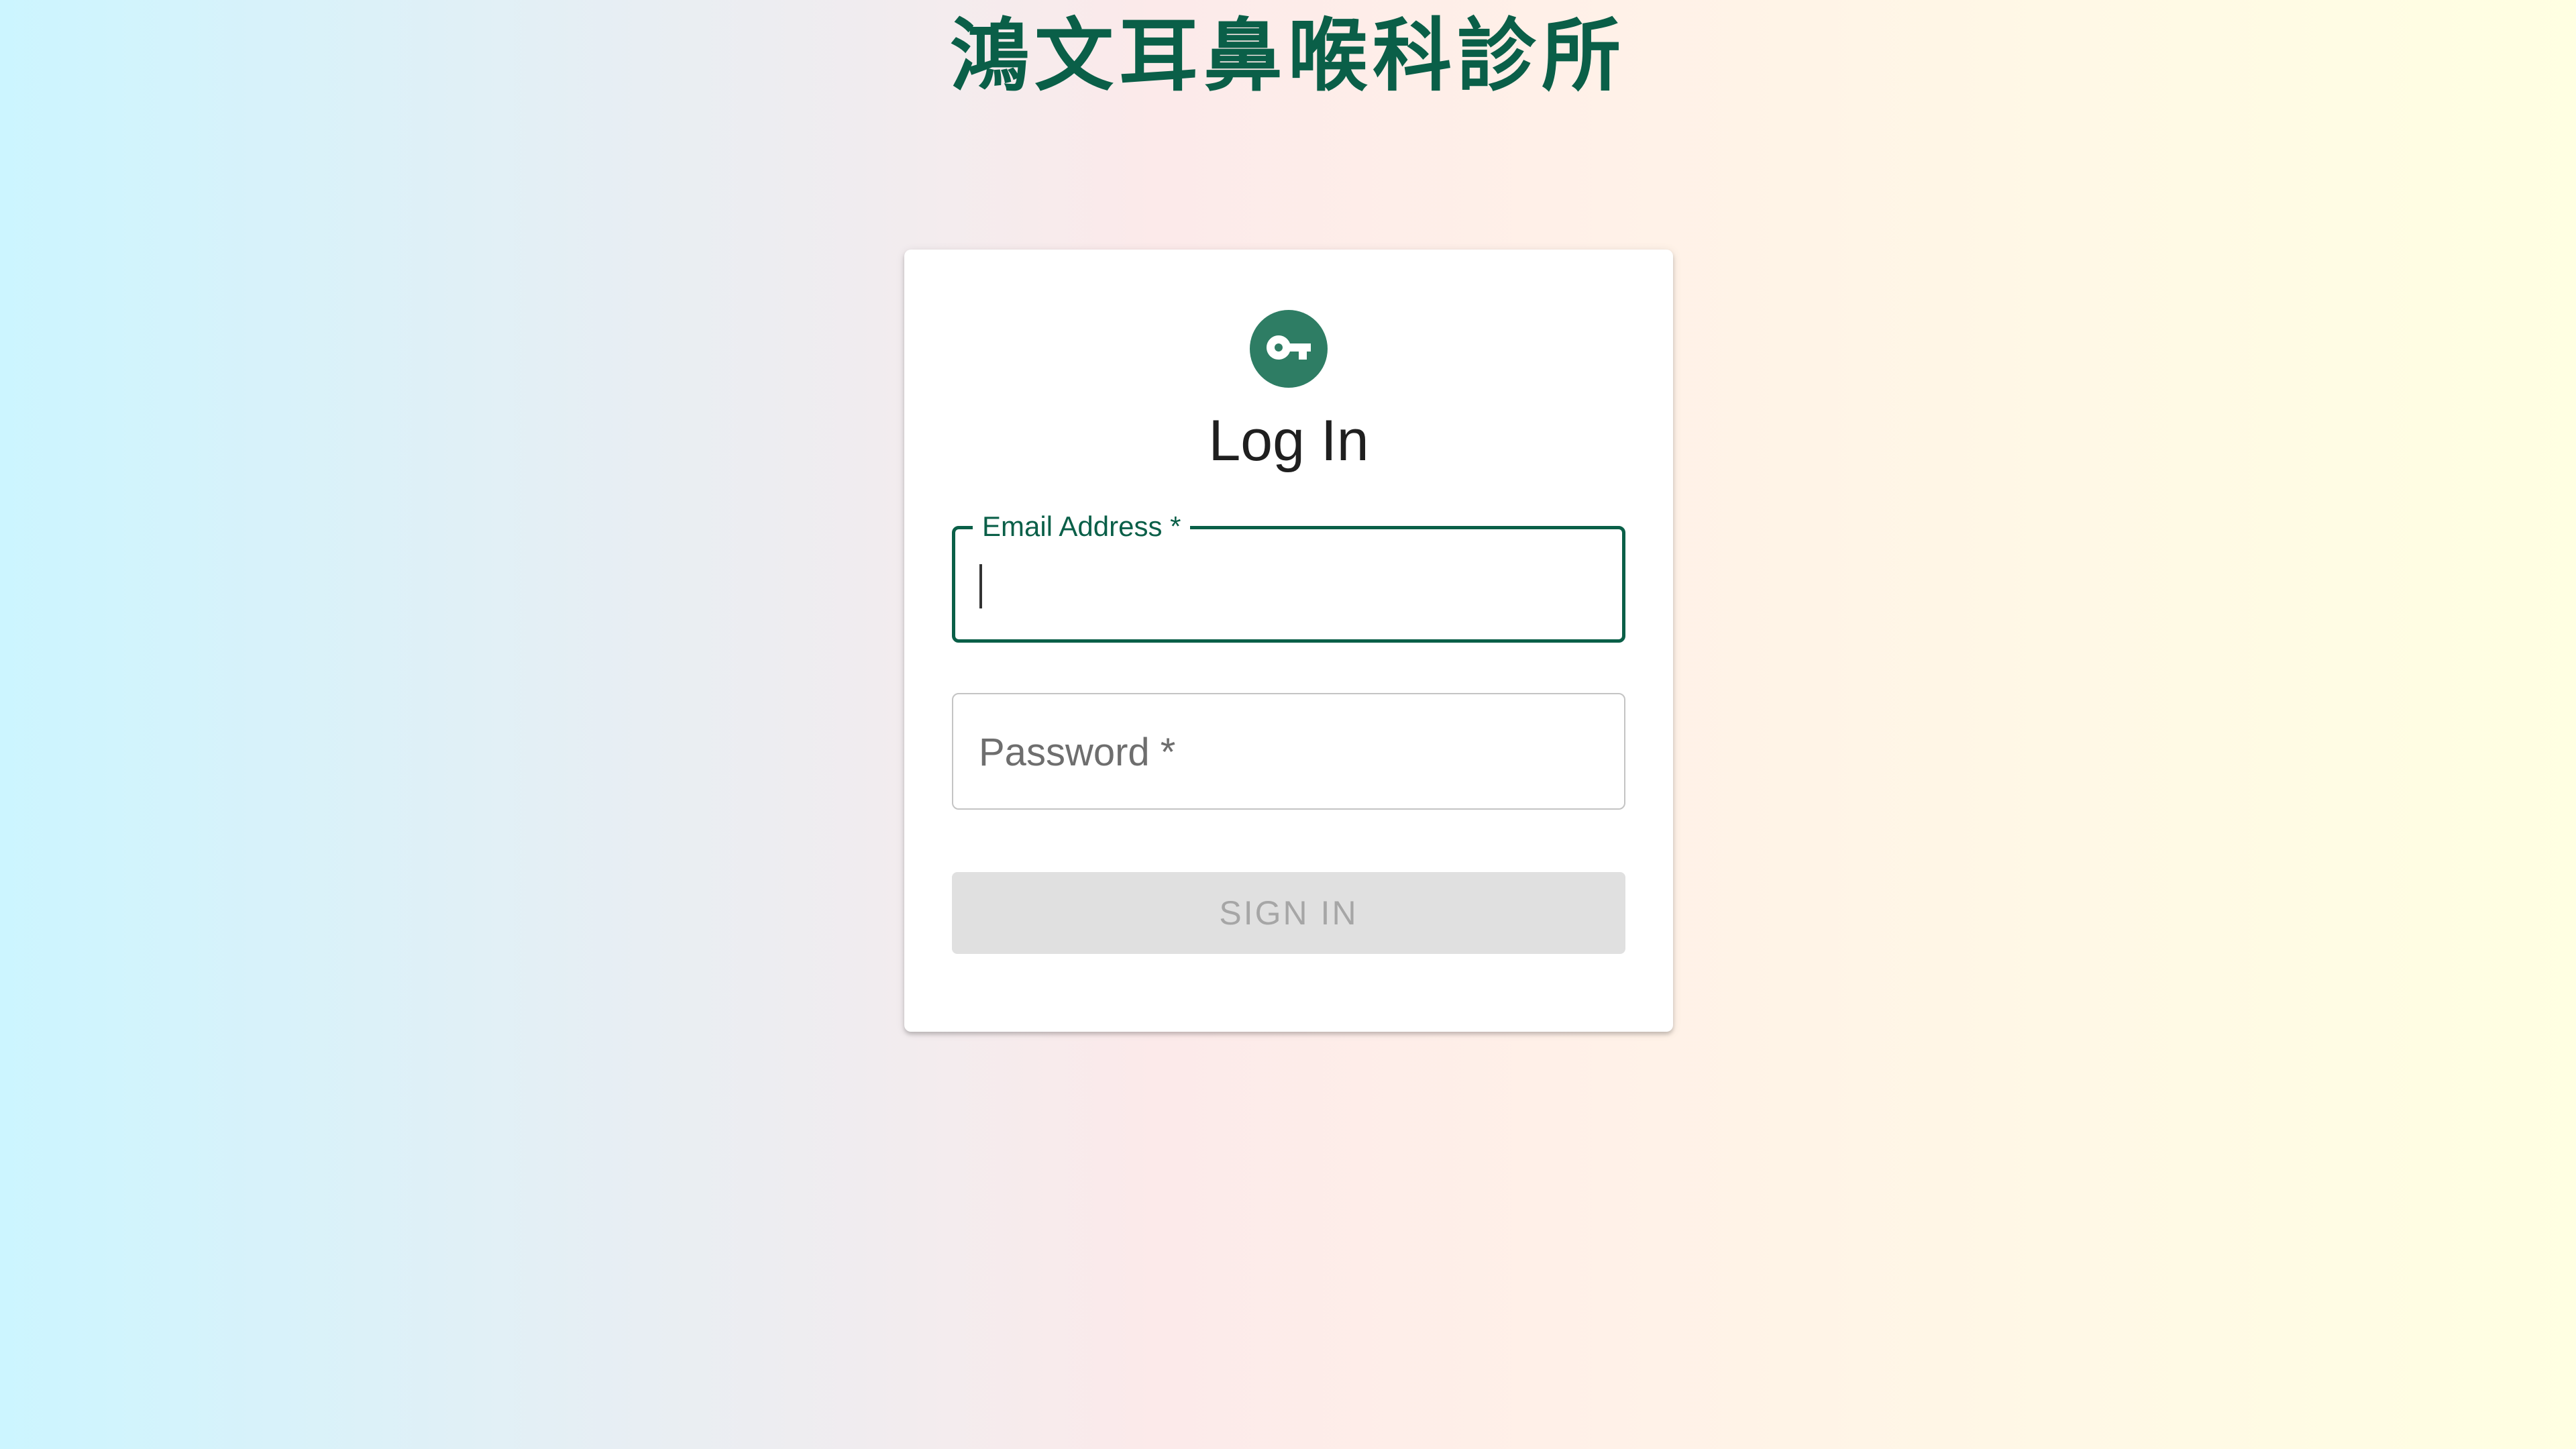  What do you see at coordinates (1288, 751) in the screenshot?
I see `password-field: Password *` at bounding box center [1288, 751].